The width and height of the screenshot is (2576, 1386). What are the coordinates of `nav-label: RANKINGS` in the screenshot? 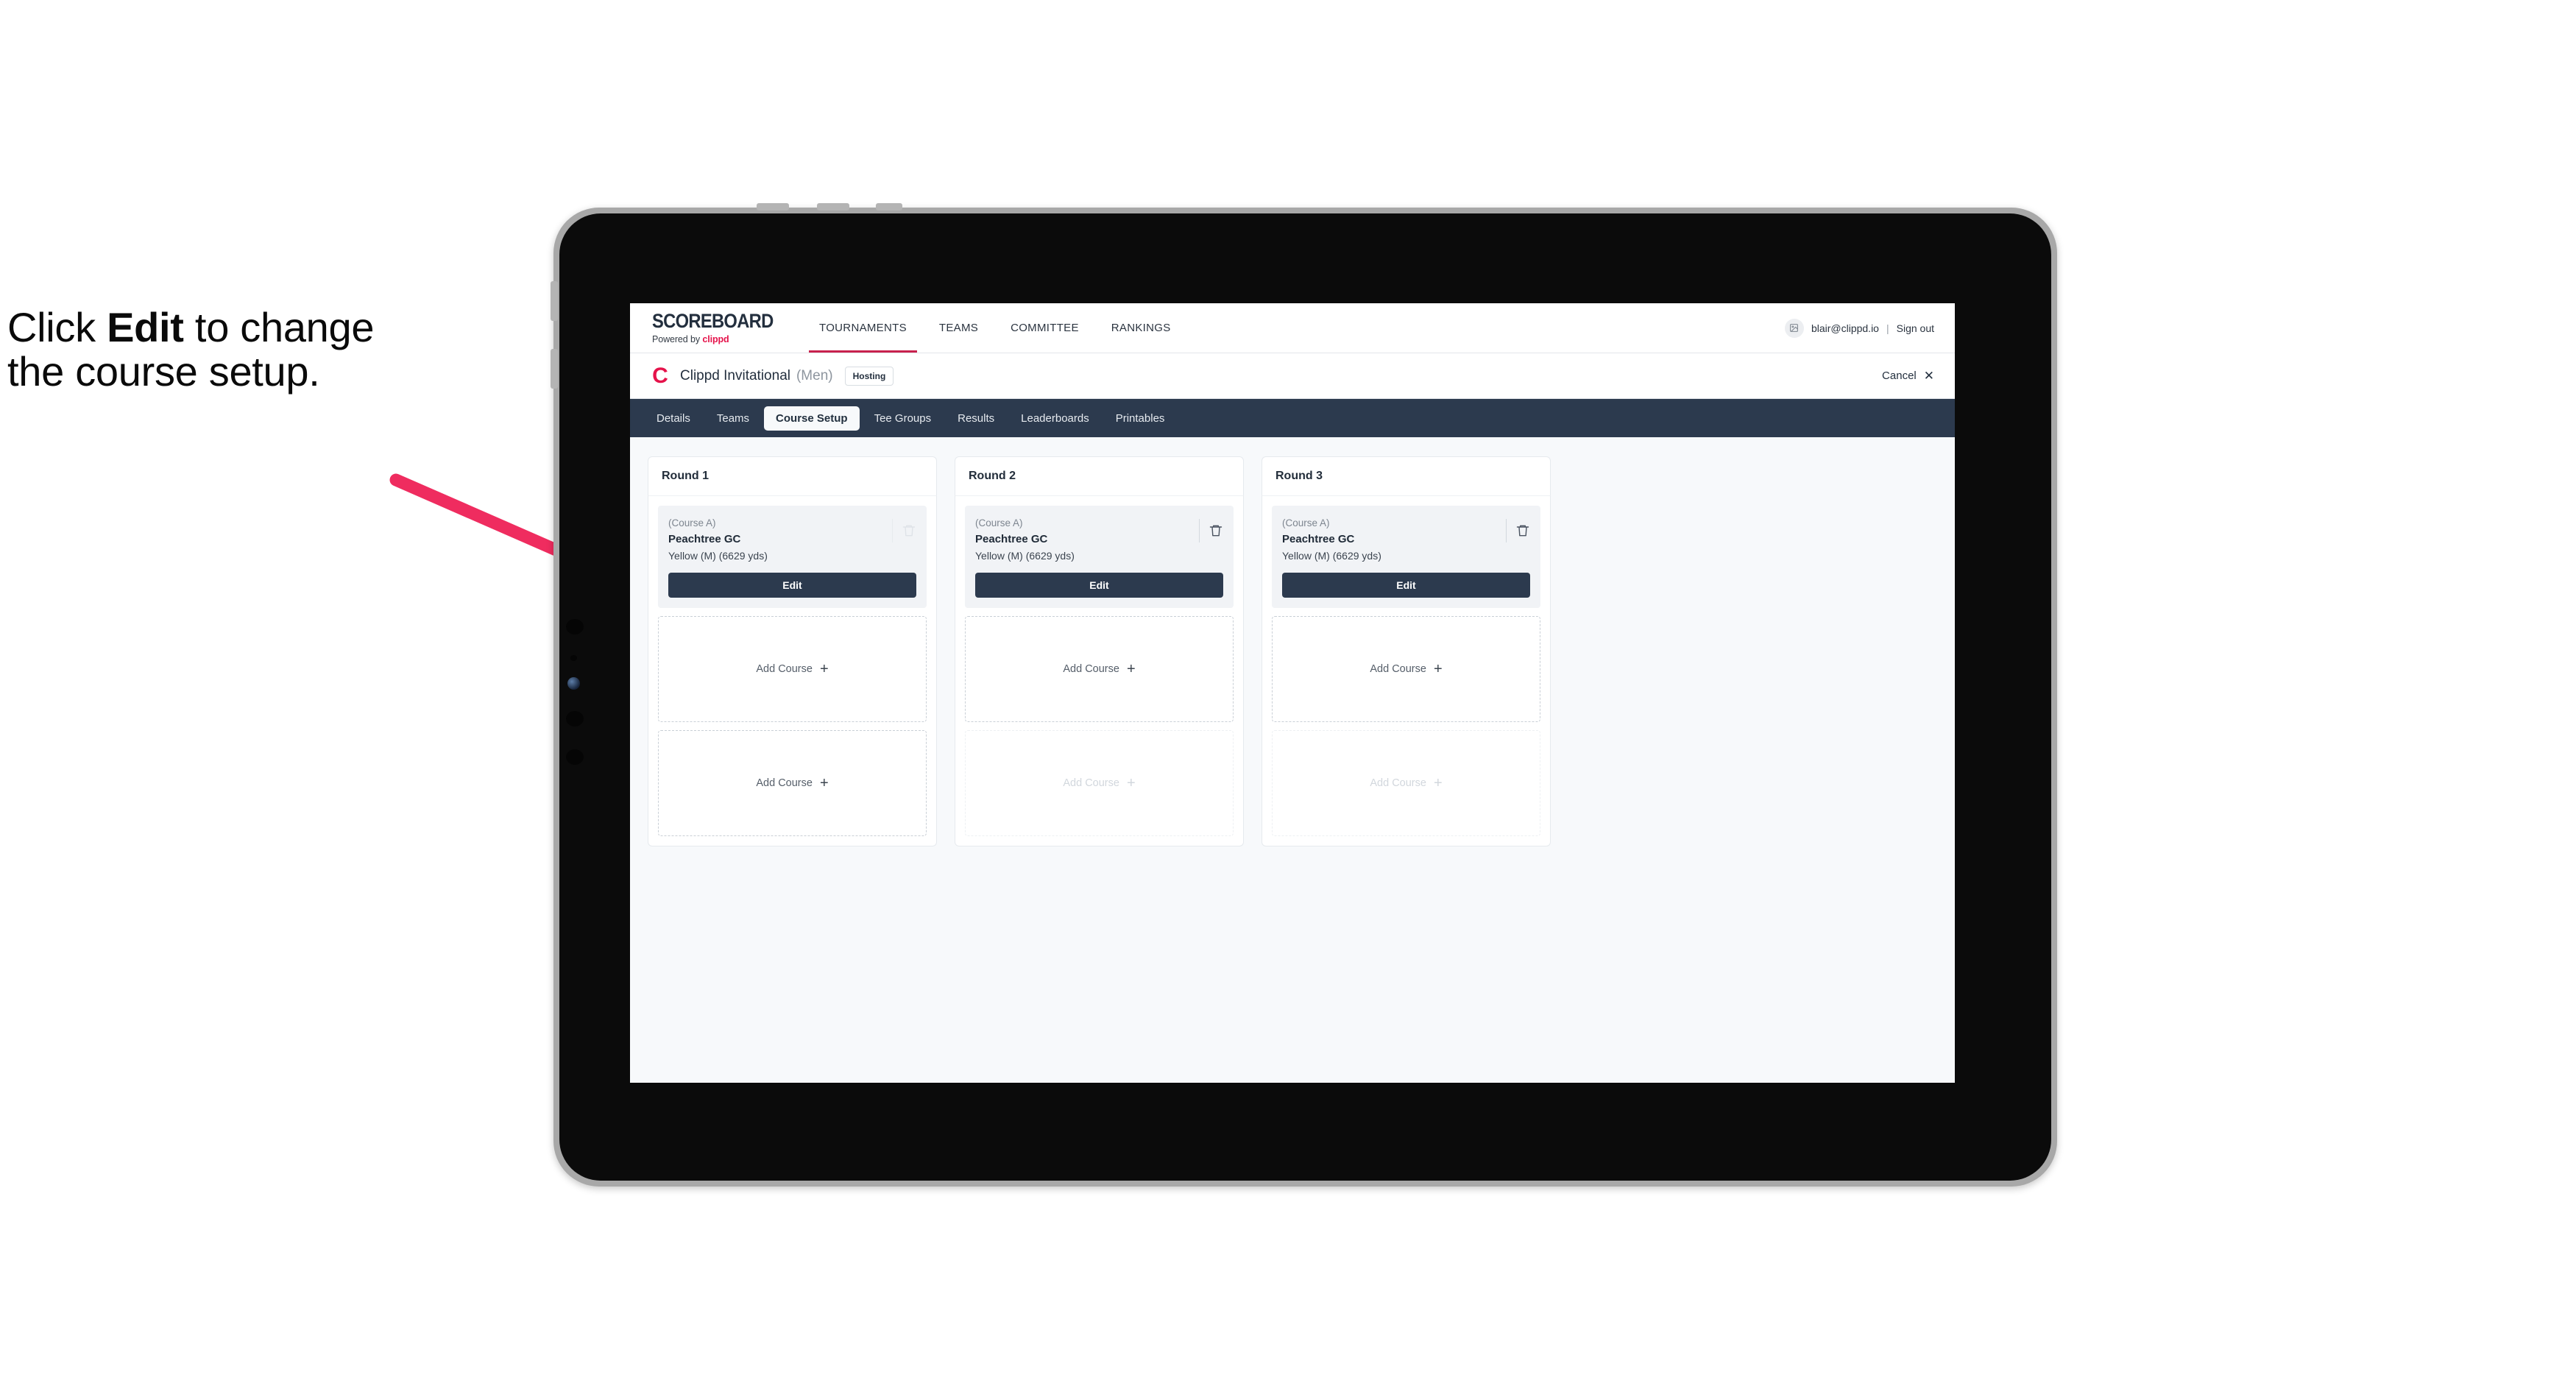 It's located at (1141, 328).